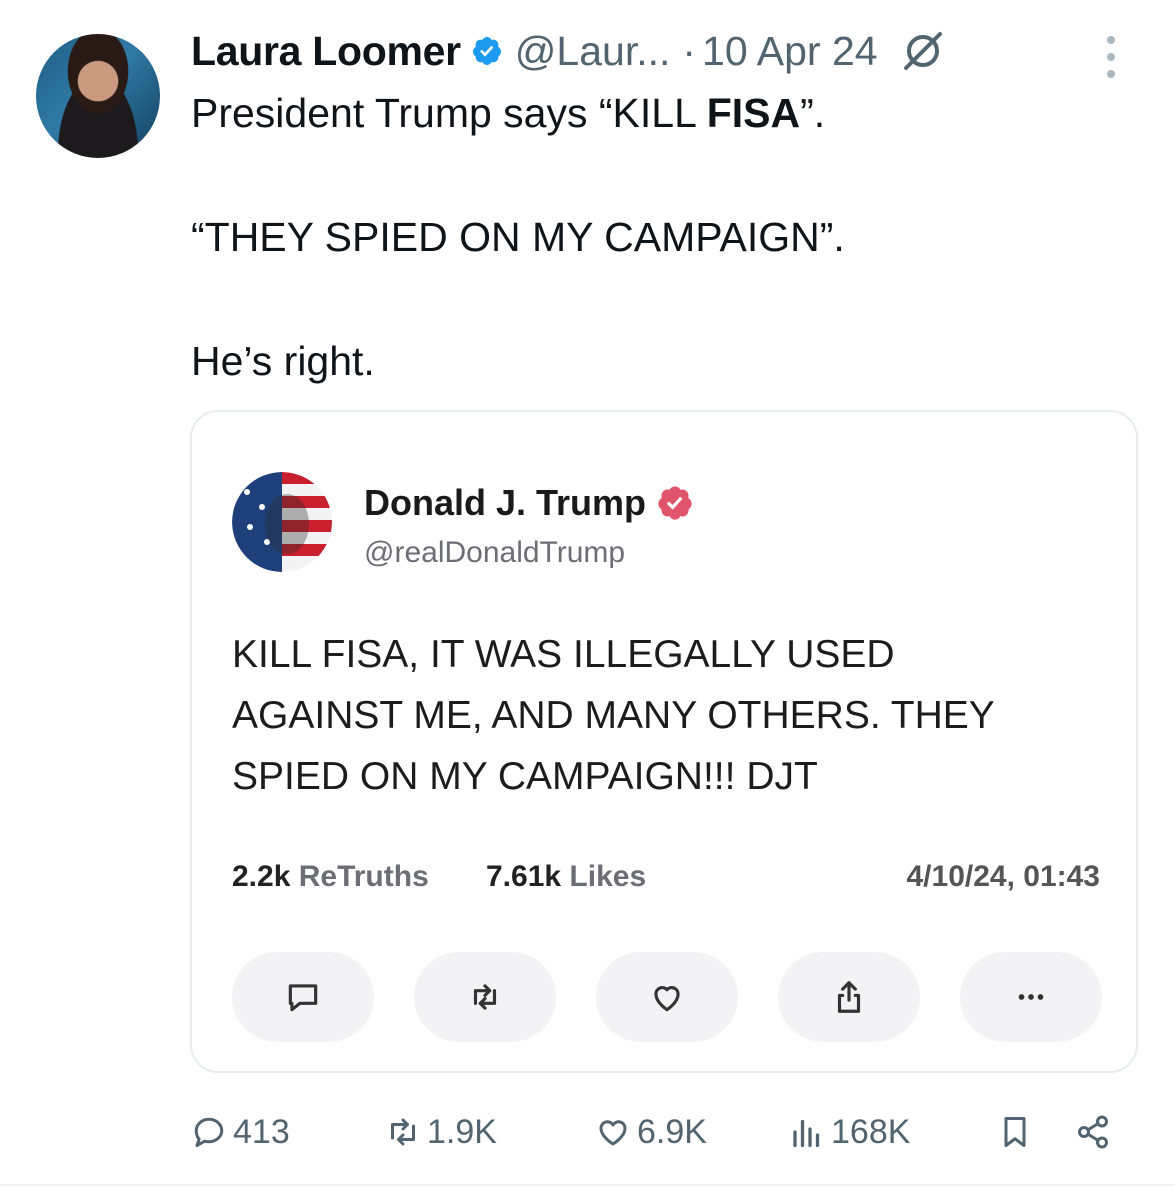  Describe the element at coordinates (524, 876) in the screenshot. I see `quote-likes-count: 7.61k` at that location.